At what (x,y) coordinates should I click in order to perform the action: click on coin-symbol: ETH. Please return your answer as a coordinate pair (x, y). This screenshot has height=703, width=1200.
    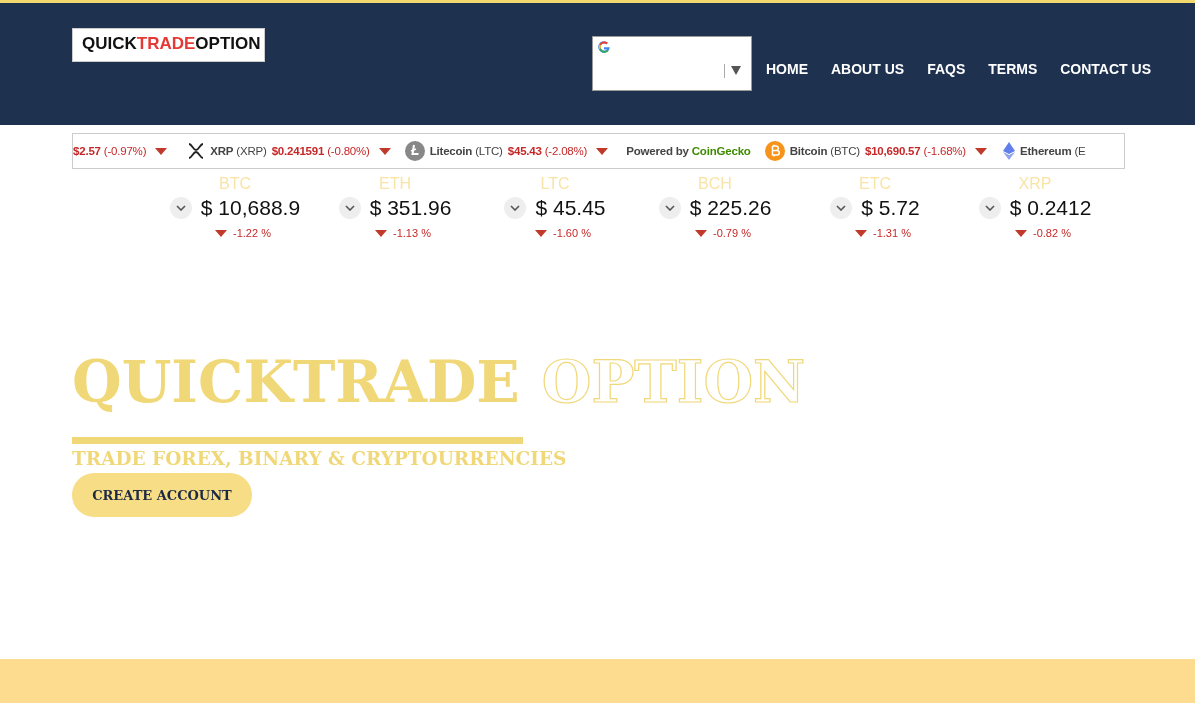
    Looking at the image, I should click on (395, 184).